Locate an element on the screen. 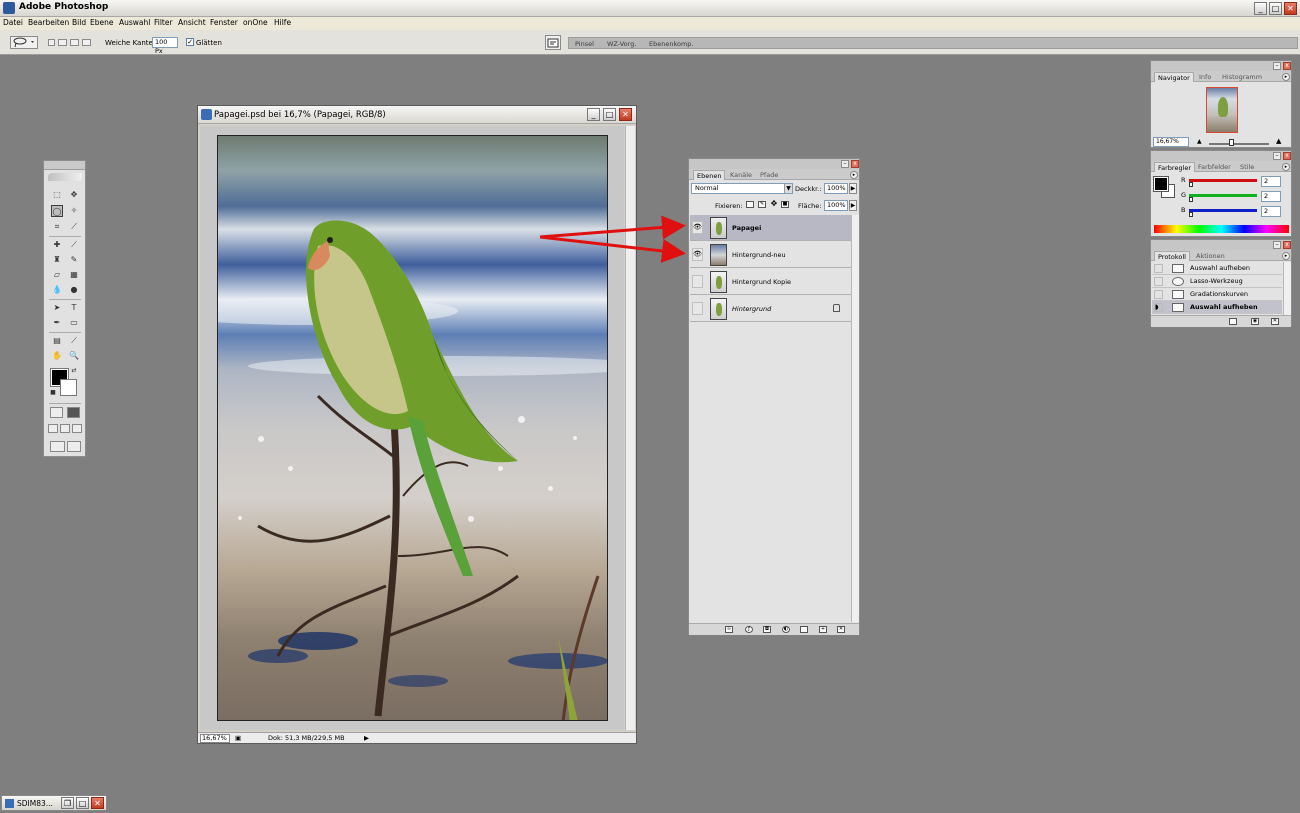 The image size is (1300, 813). maximize-button: □ is located at coordinates (1275, 8).